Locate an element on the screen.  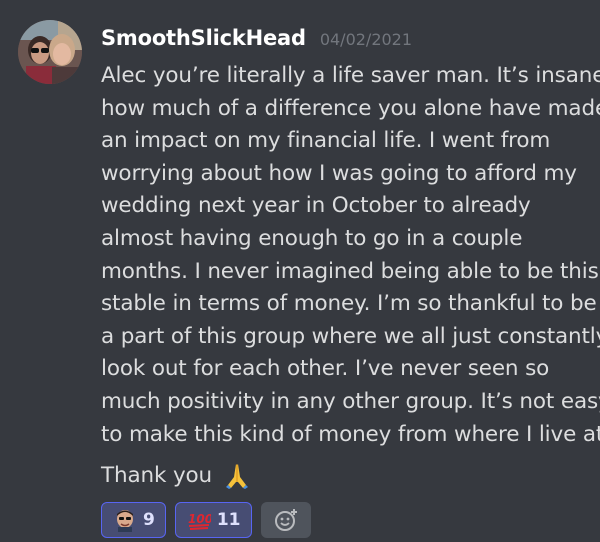
hundred-points-emoji-icon: 100 is located at coordinates (199, 521).